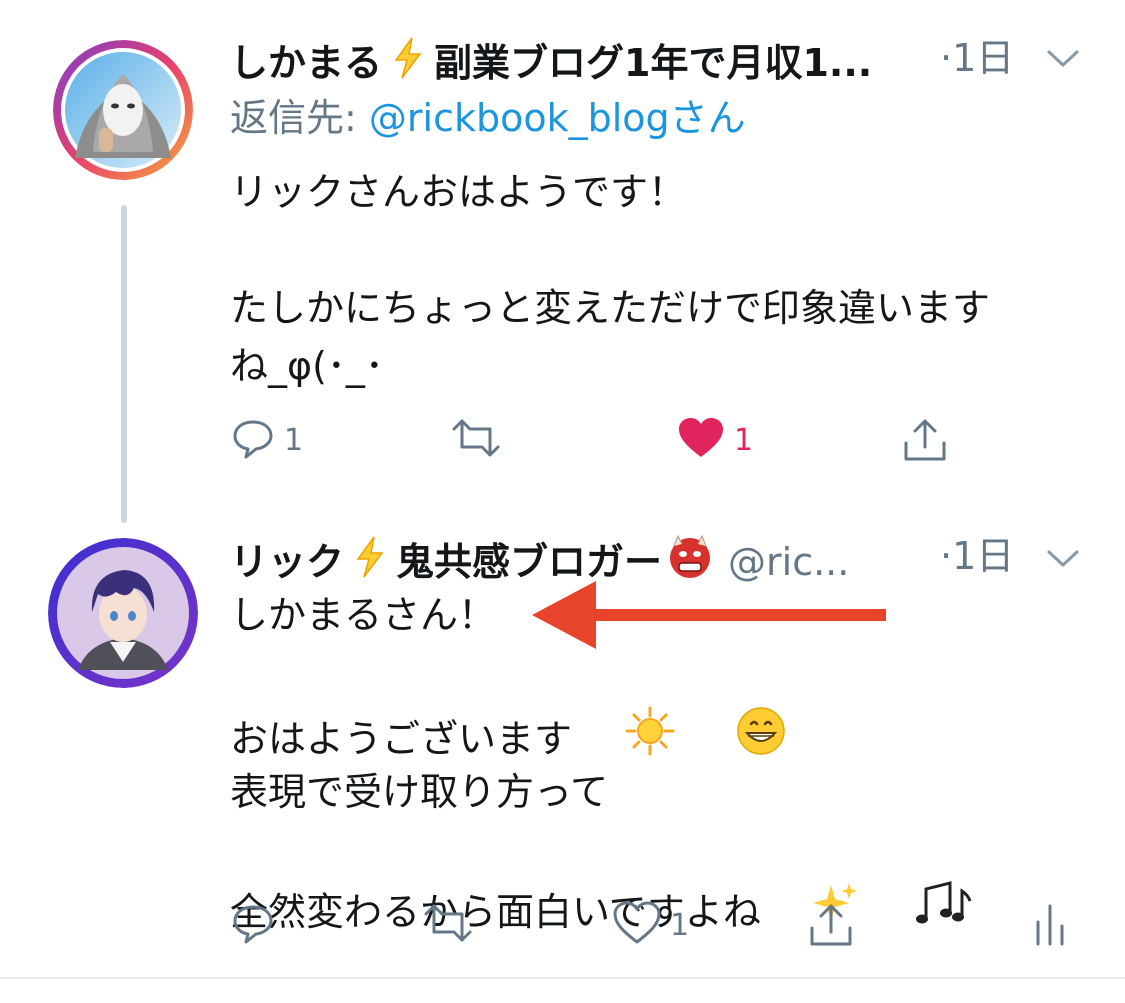  I want to click on tweet1-reply-button: 1, so click(266, 440).